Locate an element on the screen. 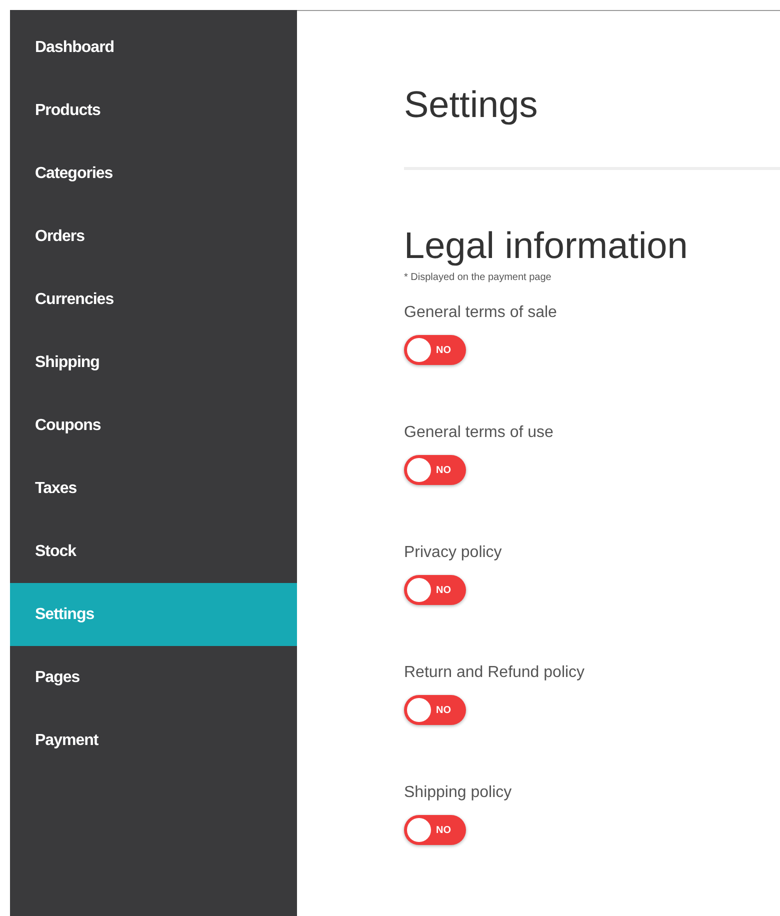 The width and height of the screenshot is (780, 916). sidebar-item: Products is located at coordinates (153, 110).